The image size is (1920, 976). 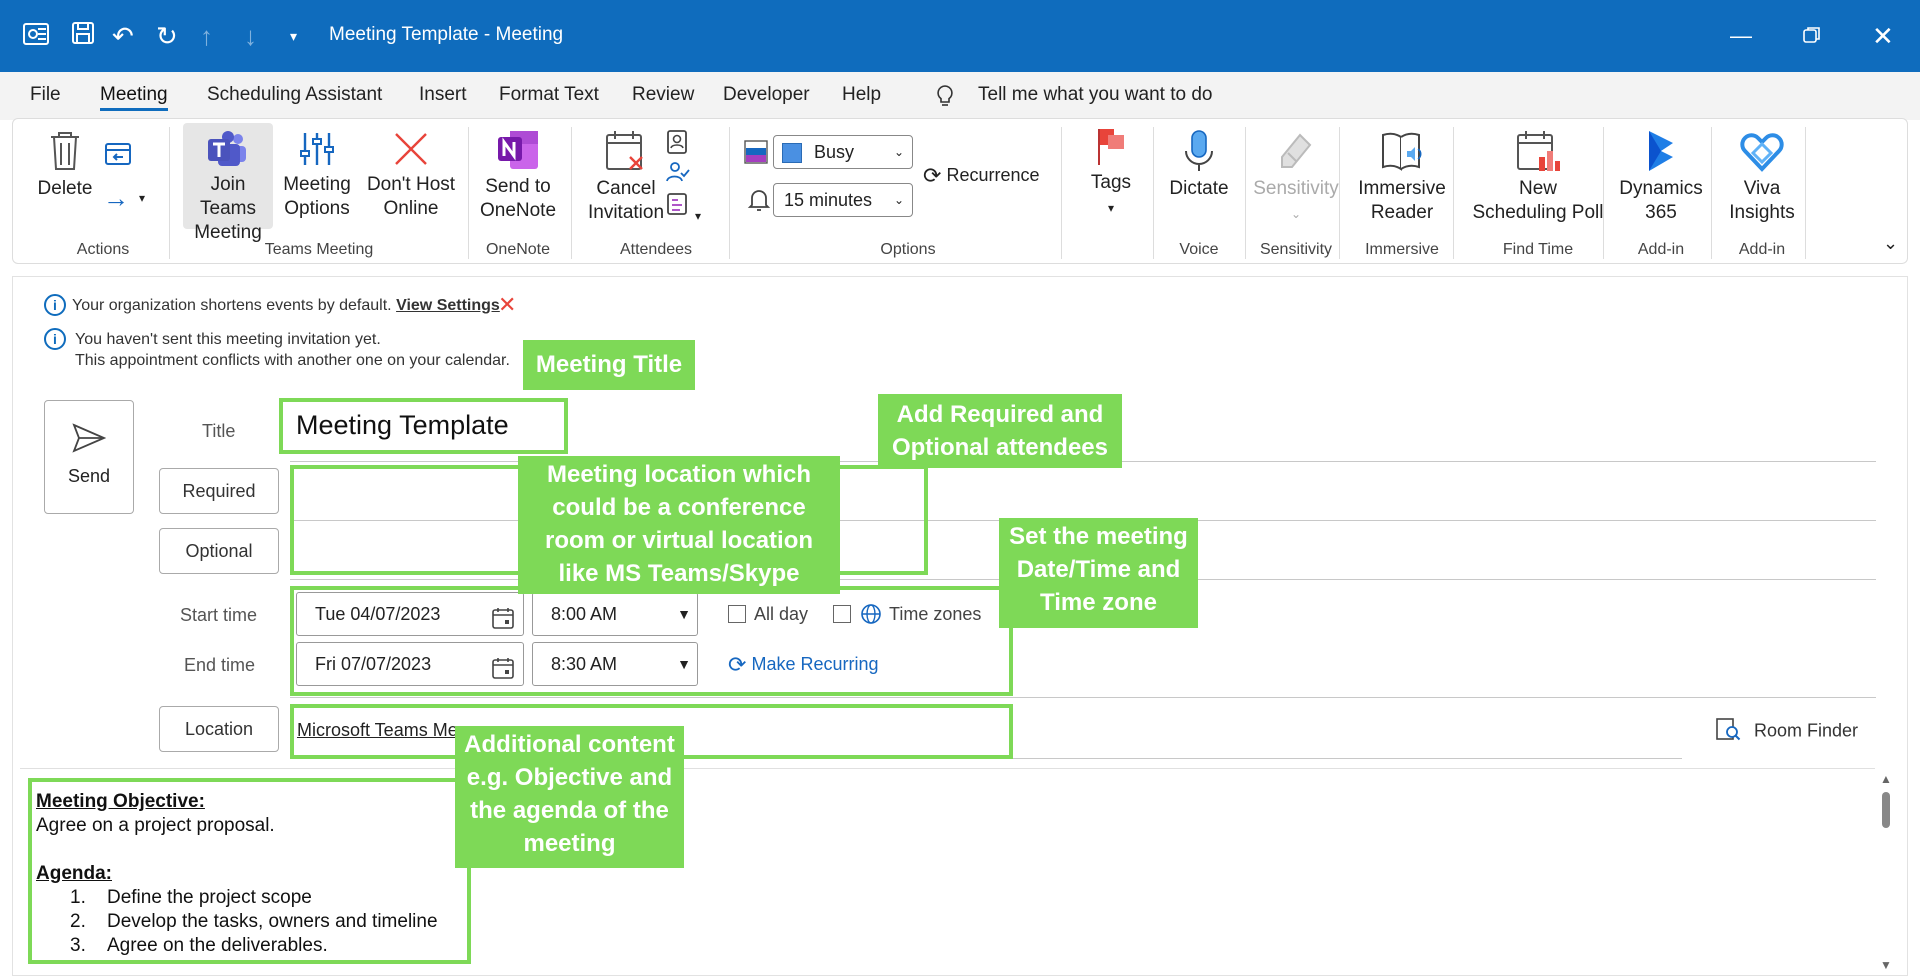 I want to click on cancel-invitation-label-1: Cancel, so click(x=626, y=188).